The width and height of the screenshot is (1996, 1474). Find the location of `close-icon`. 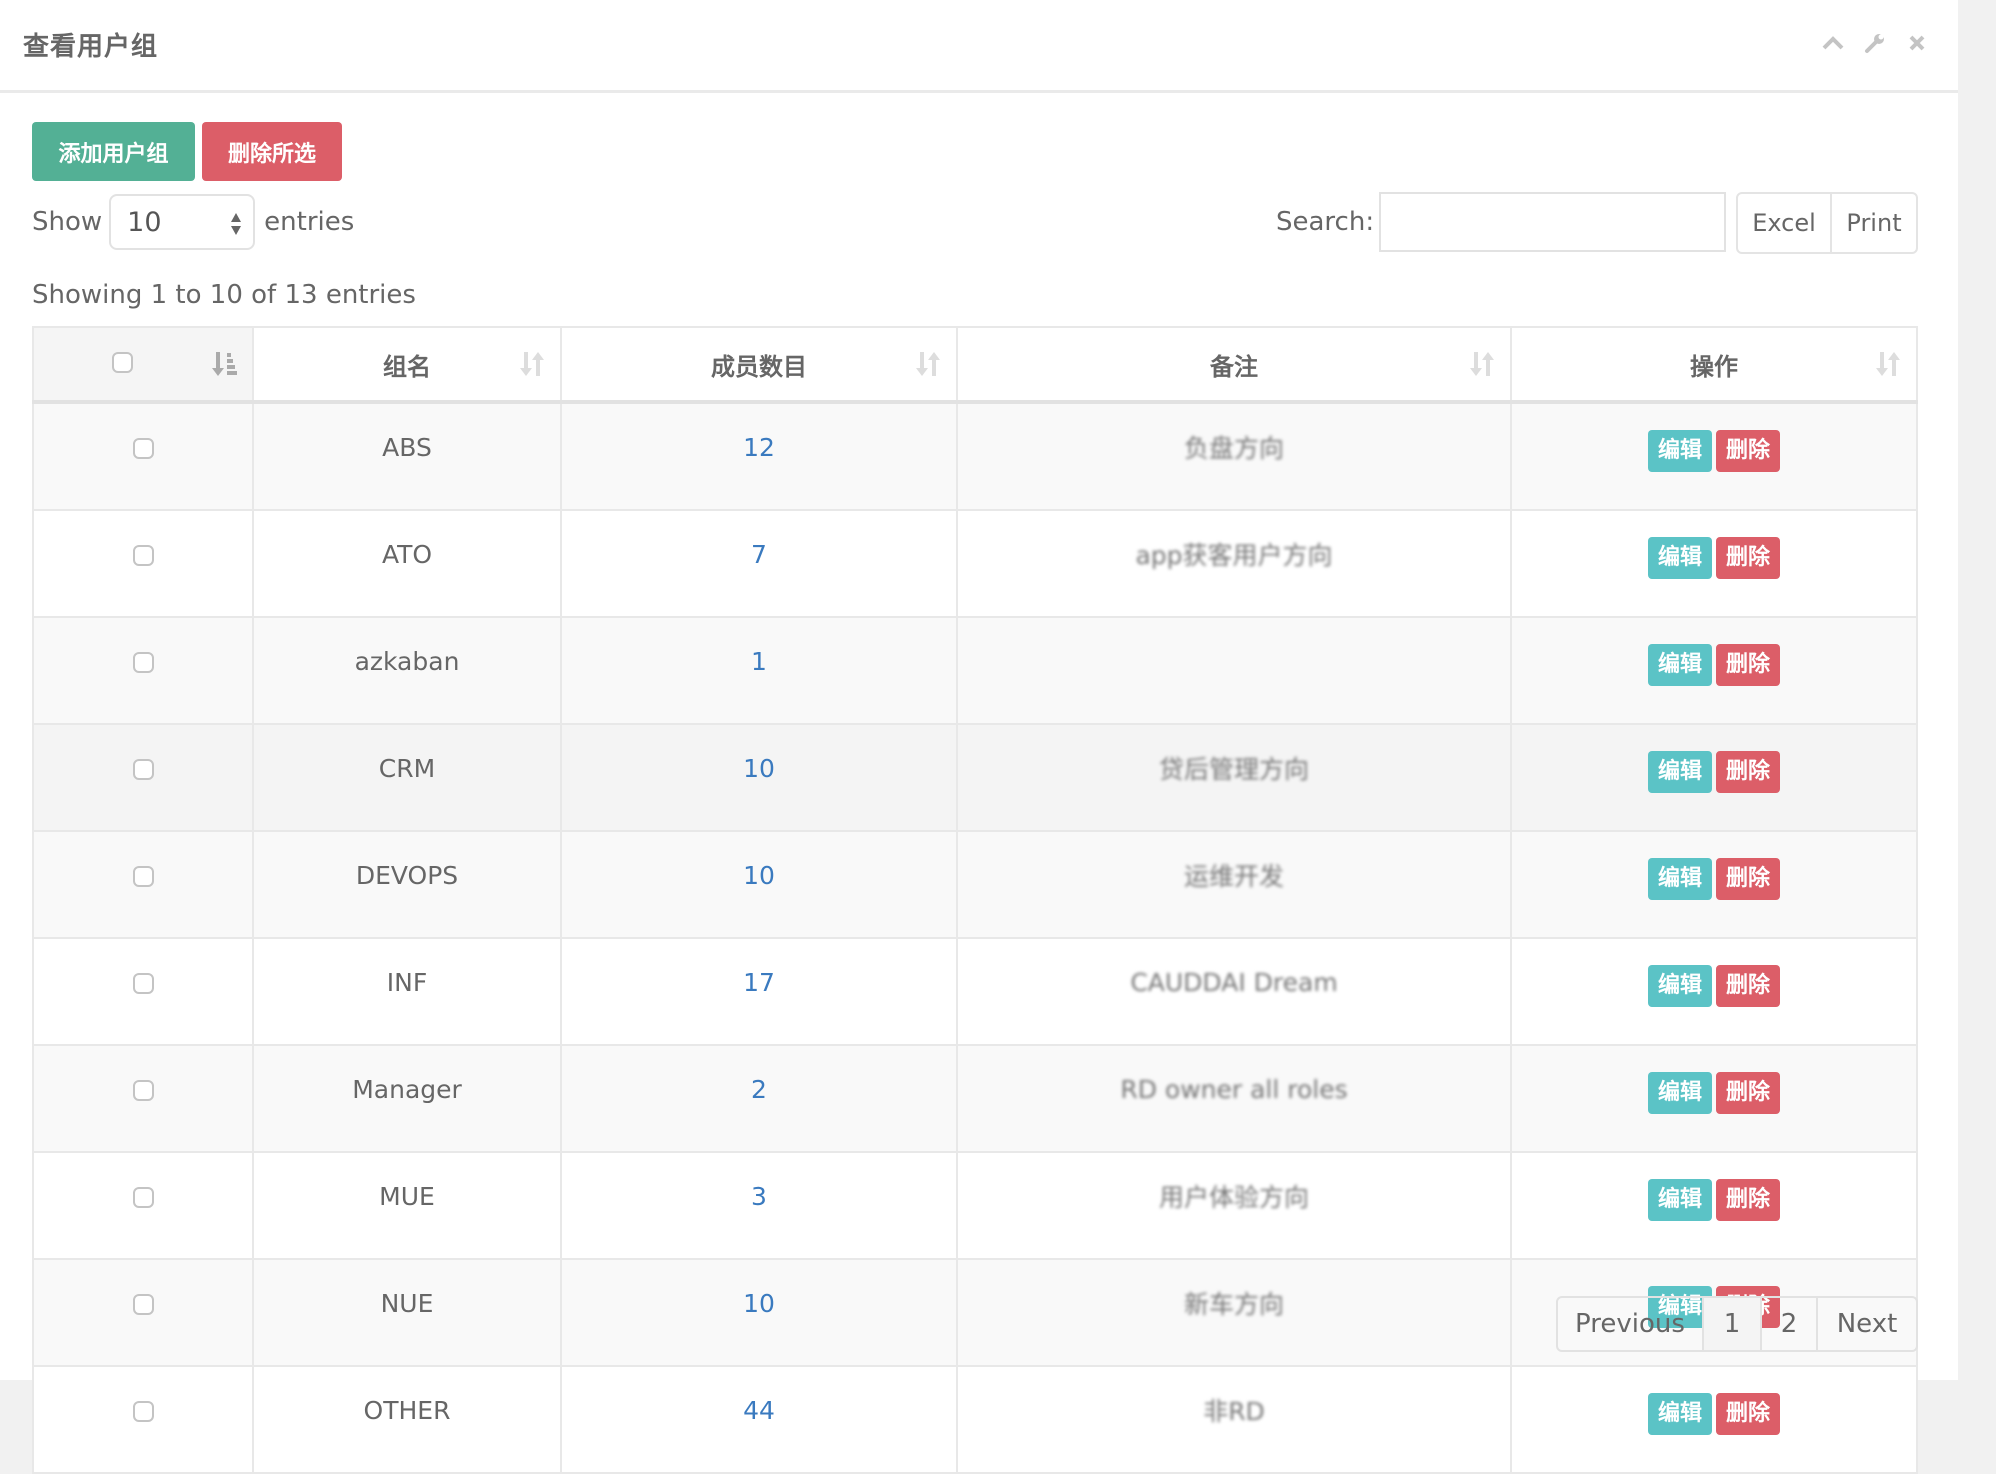

close-icon is located at coordinates (1917, 43).